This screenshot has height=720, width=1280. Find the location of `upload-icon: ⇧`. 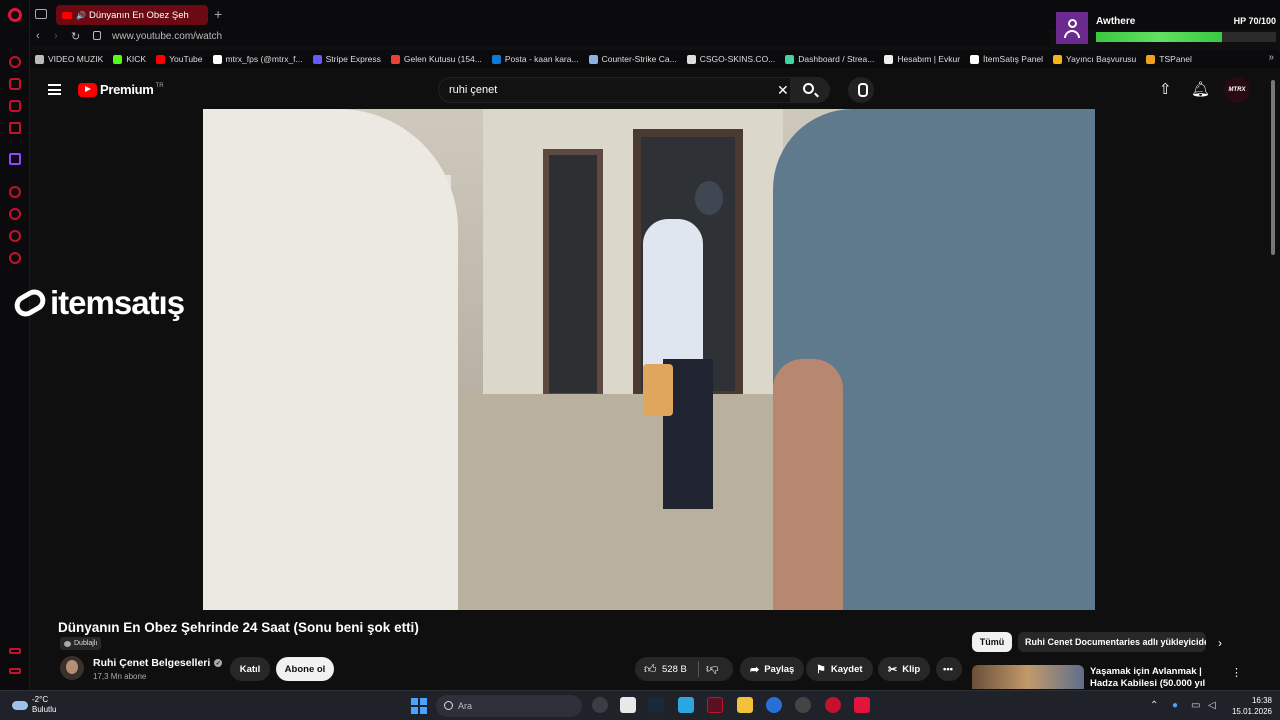

upload-icon: ⇧ is located at coordinates (1165, 89).